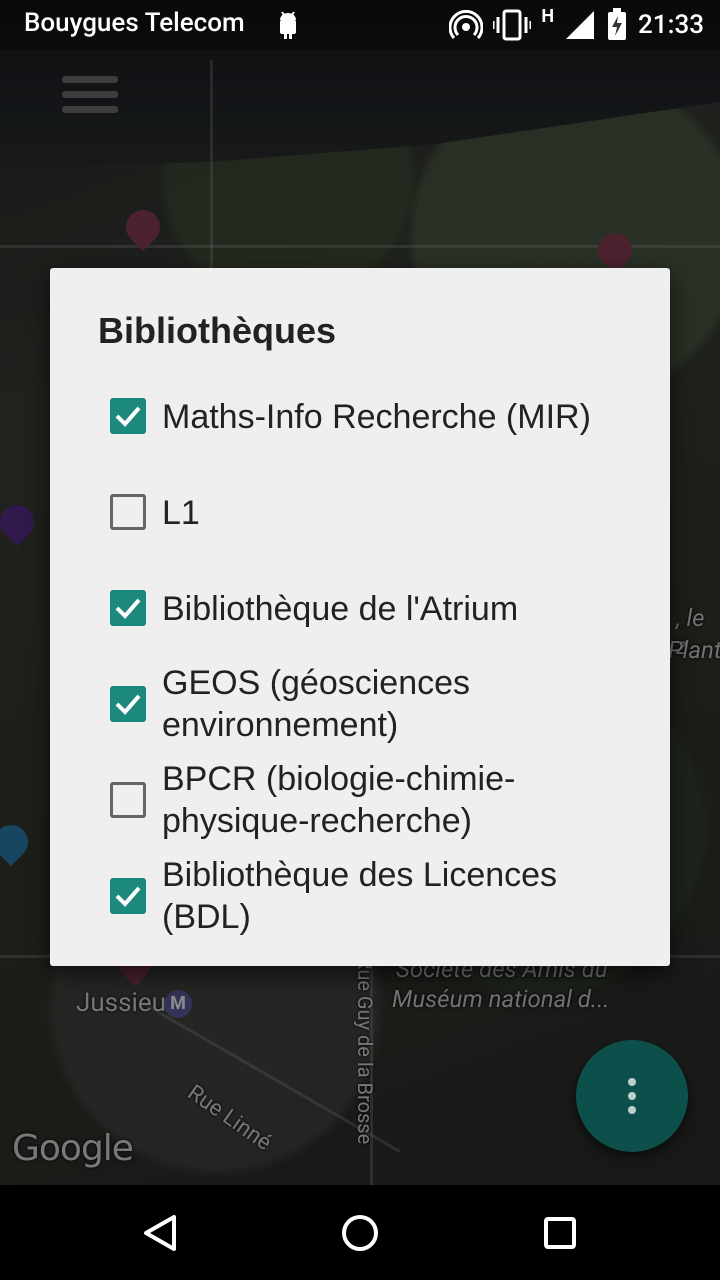  What do you see at coordinates (181, 513) in the screenshot?
I see `library-label: L1` at bounding box center [181, 513].